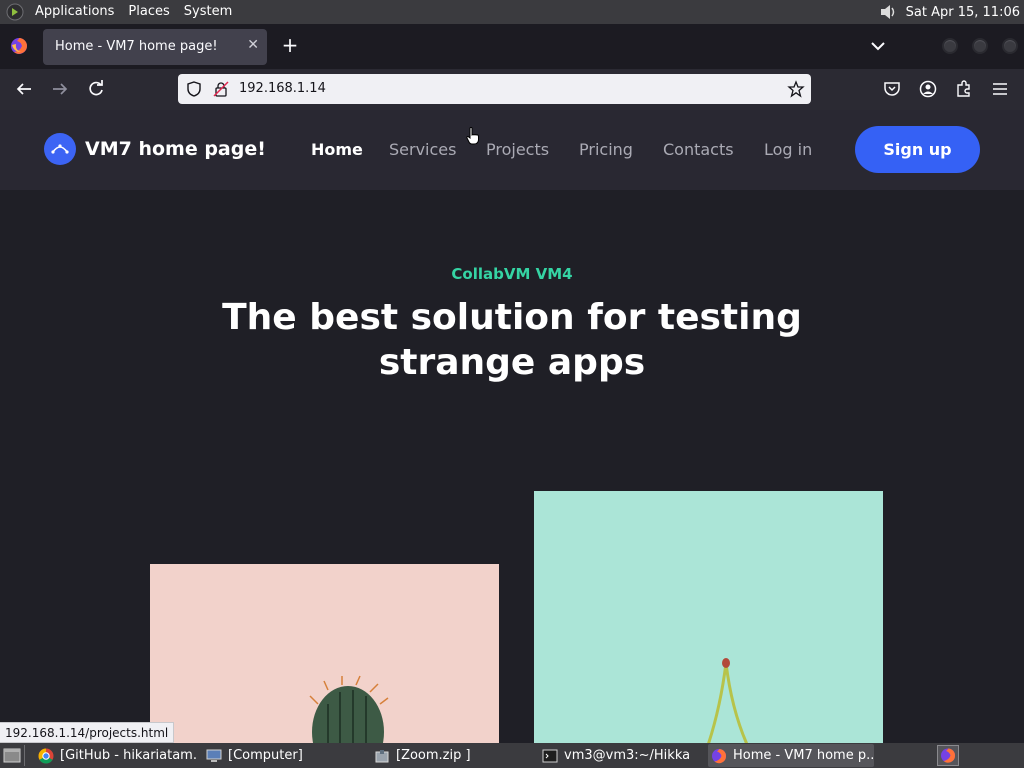 Image resolution: width=1024 pixels, height=768 pixels. Describe the element at coordinates (221, 89) in the screenshot. I see `insecure-lock-icon` at that location.